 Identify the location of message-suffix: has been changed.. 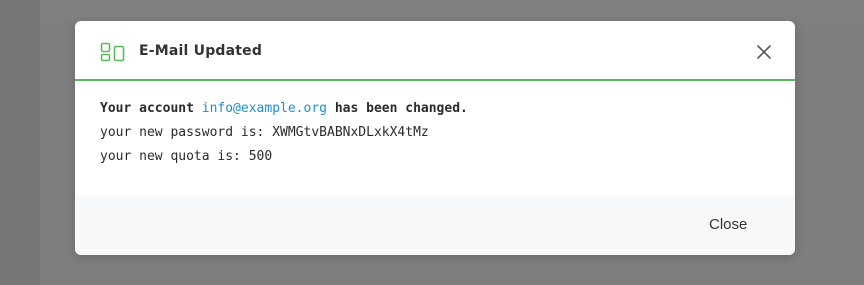
(401, 108).